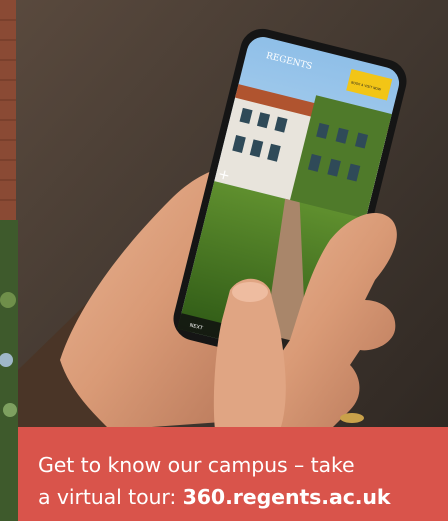  Describe the element at coordinates (287, 497) in the screenshot. I see `virtual-tour-link: 360.regents.ac.uk` at that location.